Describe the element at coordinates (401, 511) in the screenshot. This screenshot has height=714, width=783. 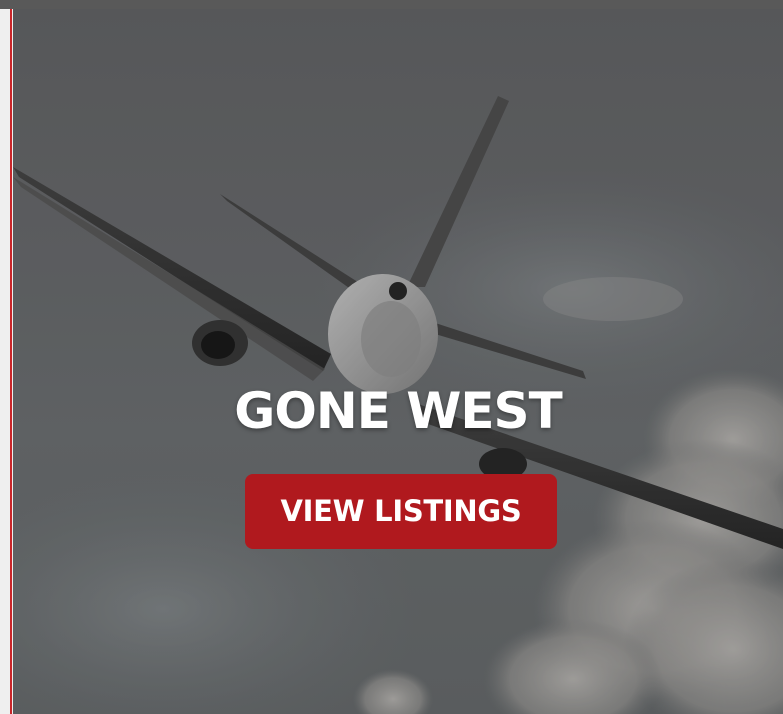
I see `view-listings-button: VIEW LISTINGS` at that location.